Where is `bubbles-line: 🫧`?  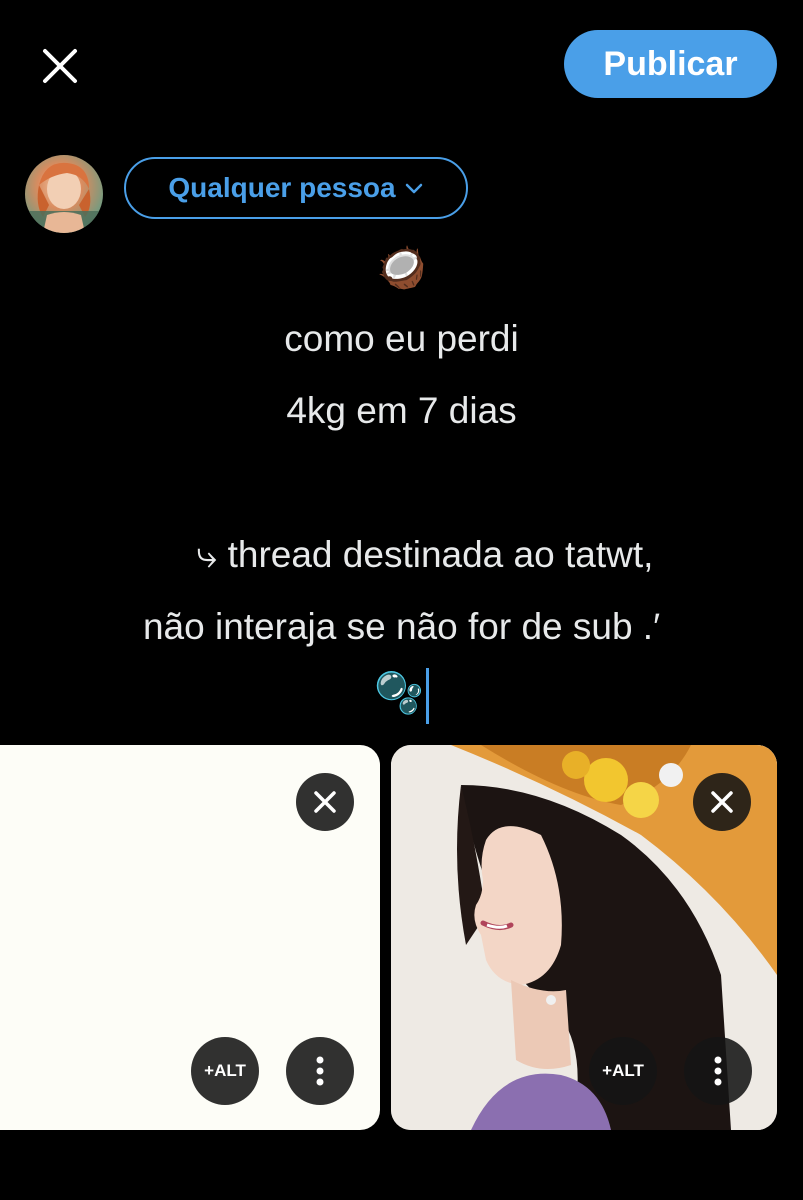 bubbles-line: 🫧 is located at coordinates (401, 696).